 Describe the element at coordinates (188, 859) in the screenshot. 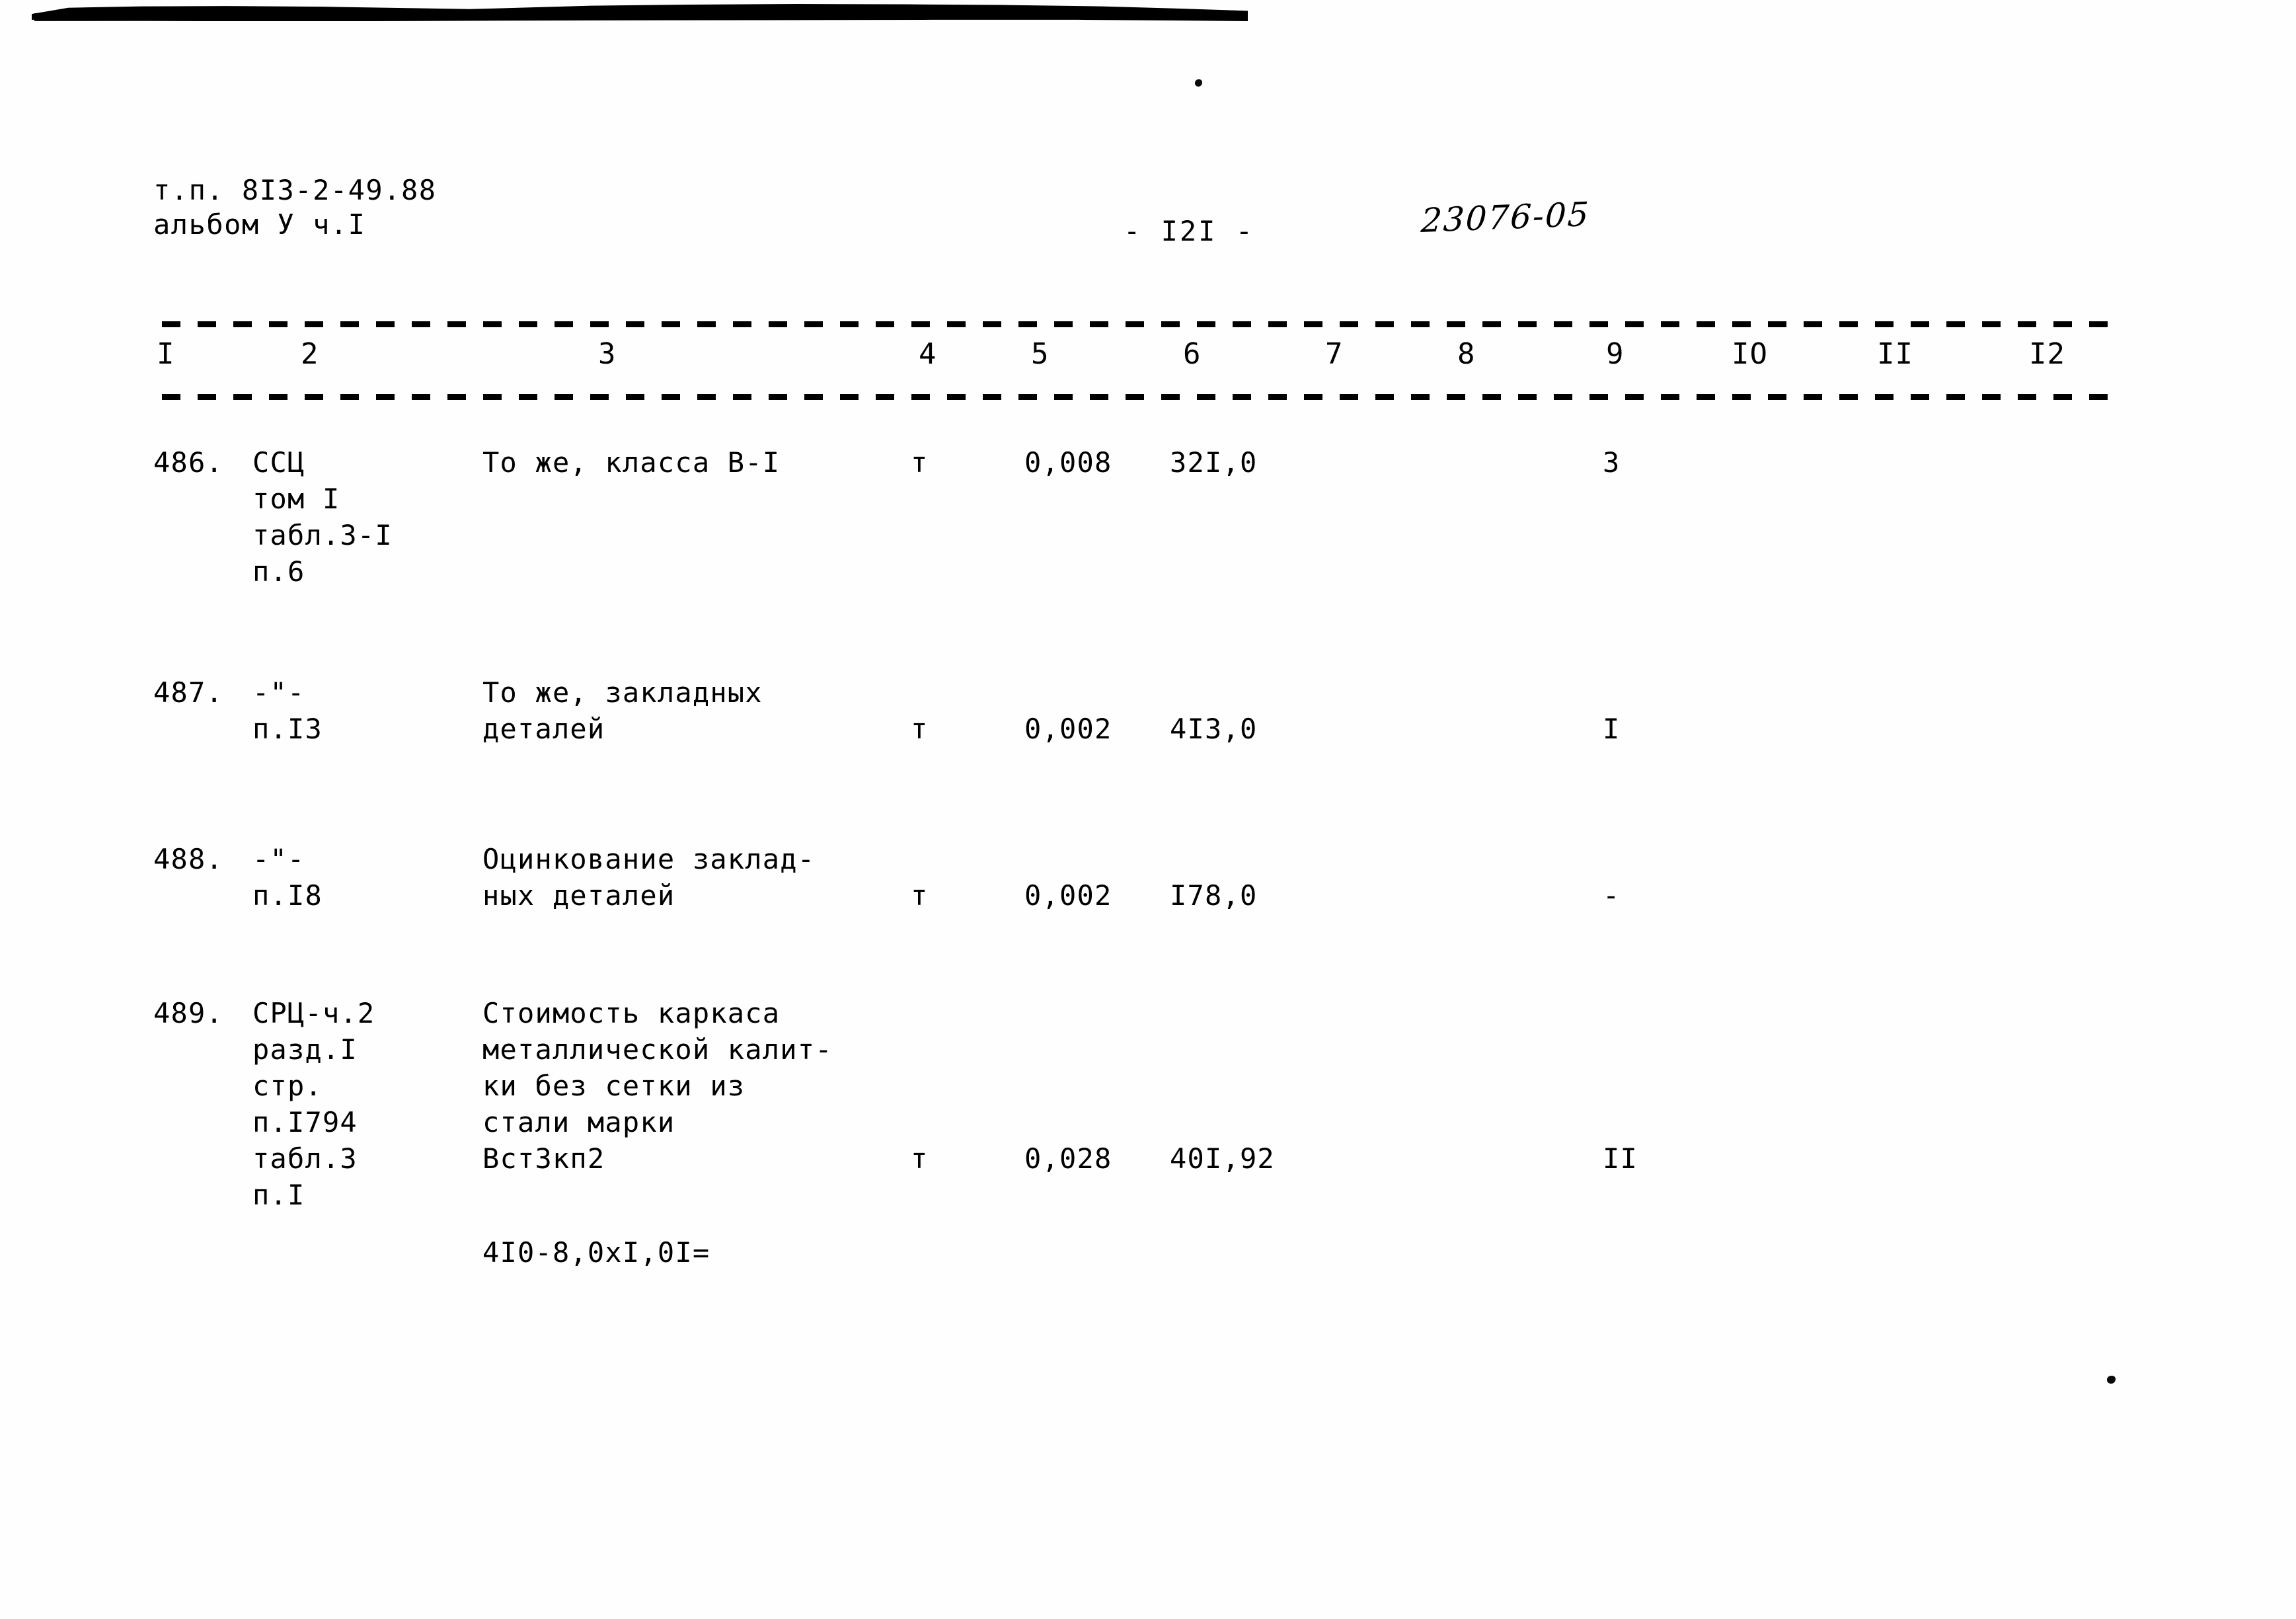

I see `row-number: 488.` at that location.